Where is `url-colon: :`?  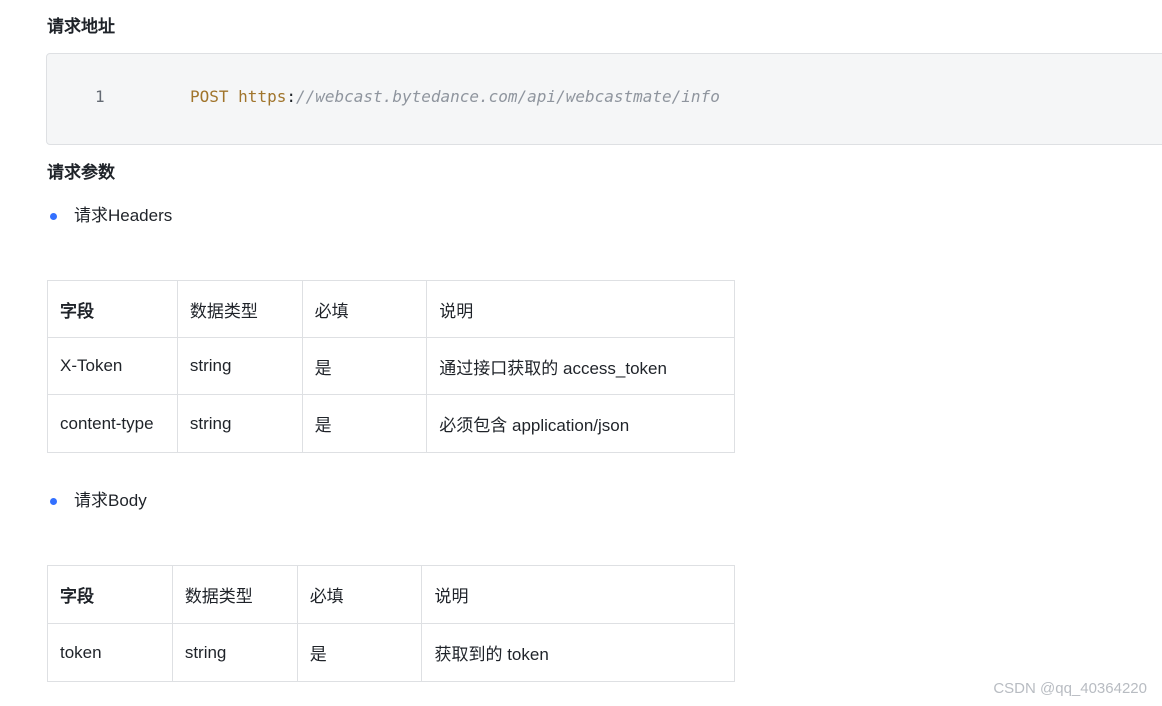 url-colon: : is located at coordinates (291, 96).